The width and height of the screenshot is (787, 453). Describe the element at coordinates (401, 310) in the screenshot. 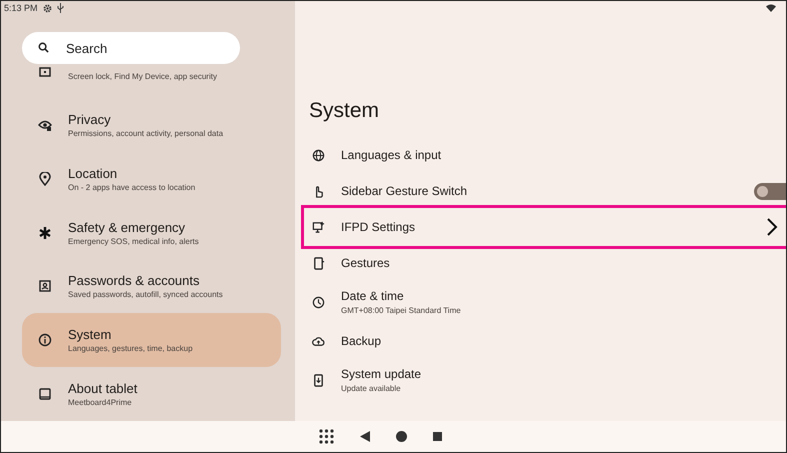

I see `item-subtitle: GMT+08:00 Taipei Standard Time` at that location.